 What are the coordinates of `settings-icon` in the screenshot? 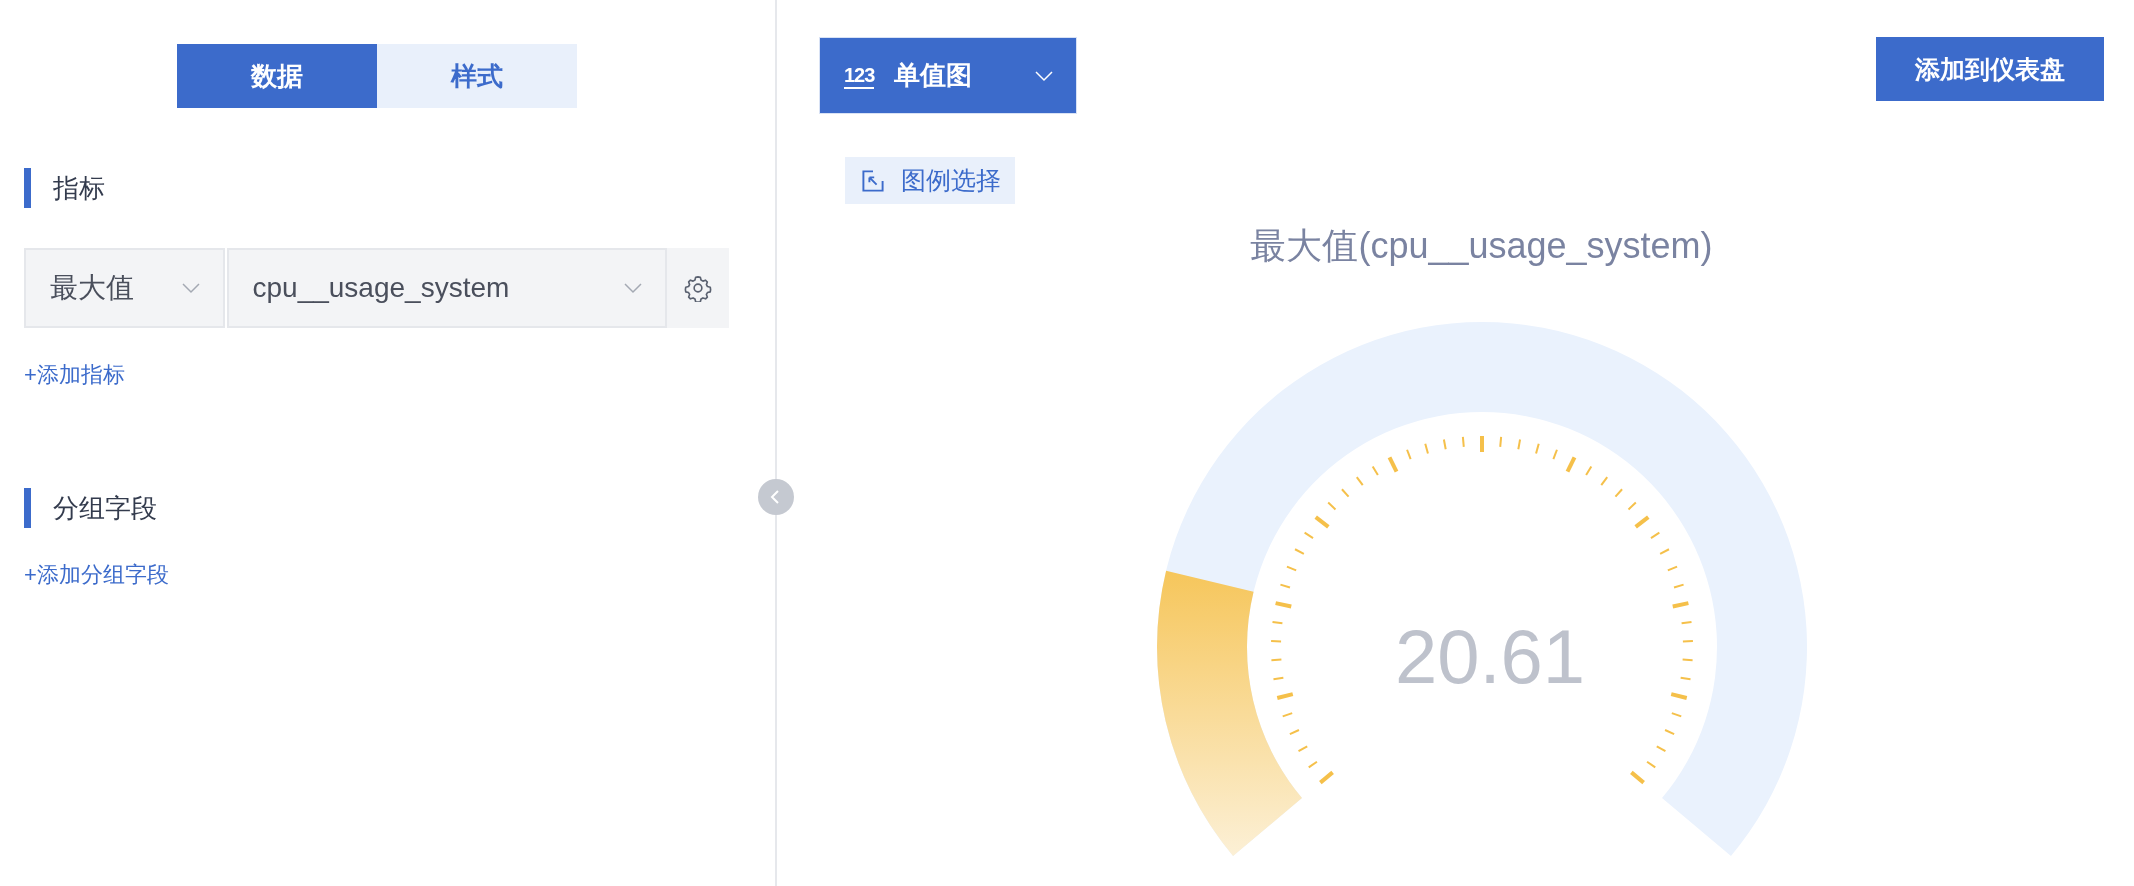 It's located at (698, 288).